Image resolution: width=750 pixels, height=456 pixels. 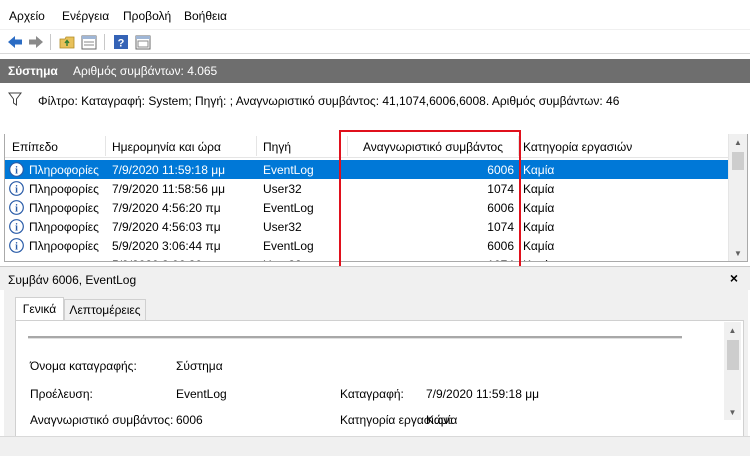 What do you see at coordinates (483, 394) in the screenshot?
I see `logged-value: 7/9/2020 11:59:18 μμ` at bounding box center [483, 394].